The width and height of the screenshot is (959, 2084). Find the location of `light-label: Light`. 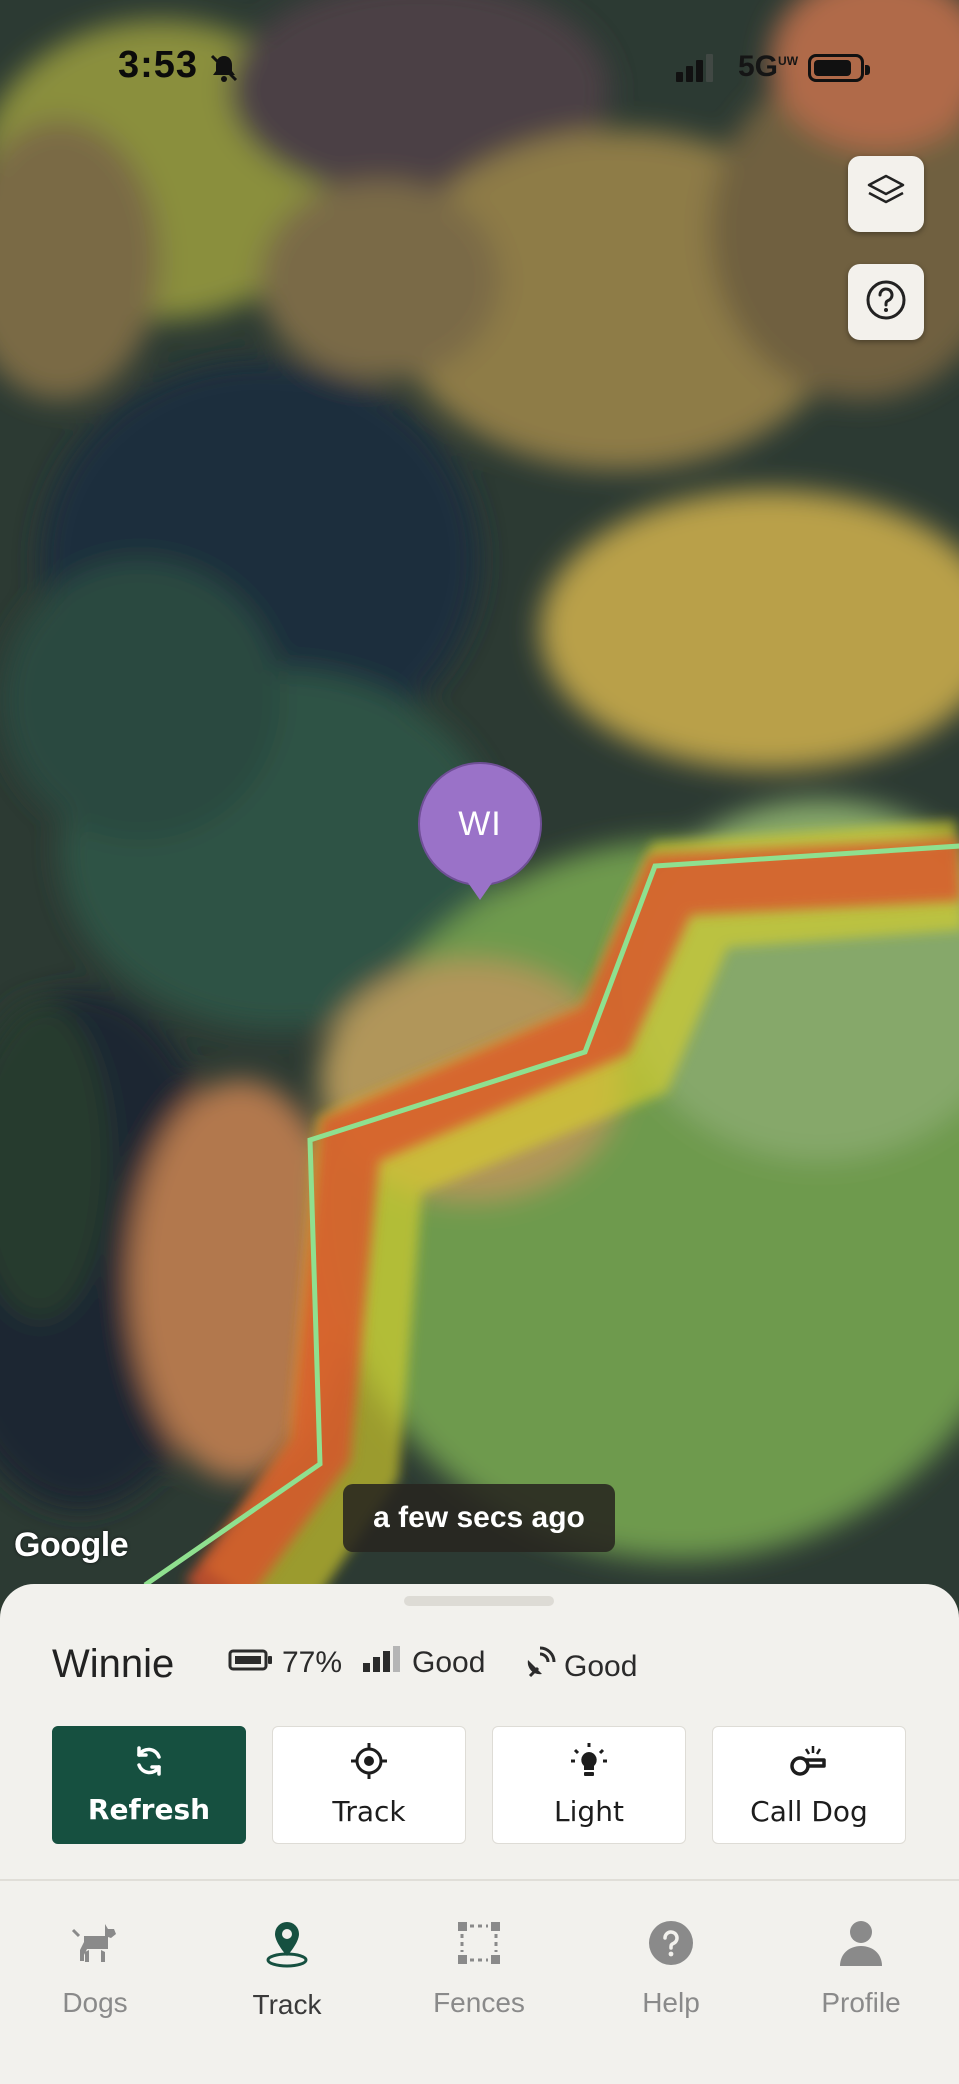

light-label: Light is located at coordinates (589, 1811).